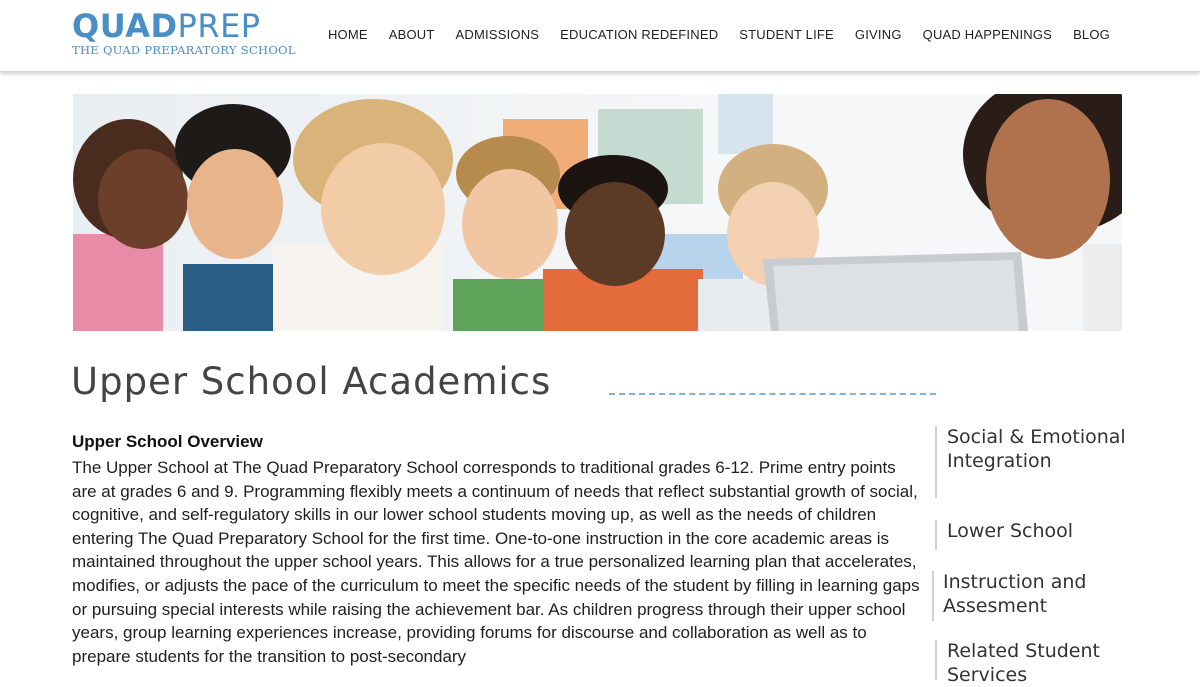 The height and width of the screenshot is (687, 1200). What do you see at coordinates (184, 50) in the screenshot?
I see `logo-subtitle: THE QUAD PREPARATORY SCHOOL` at bounding box center [184, 50].